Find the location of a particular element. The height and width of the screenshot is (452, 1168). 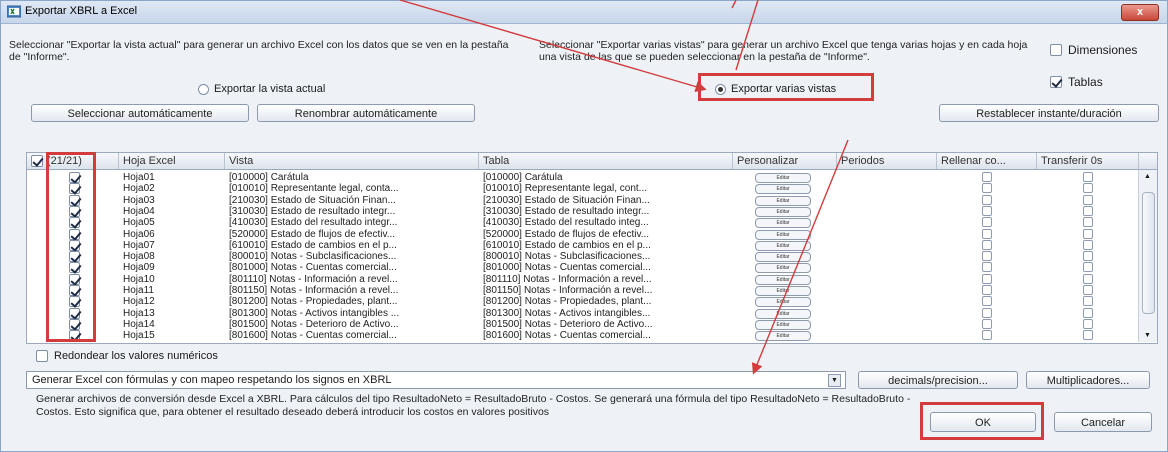

arrow-down-top is located at coordinates (747, 35).